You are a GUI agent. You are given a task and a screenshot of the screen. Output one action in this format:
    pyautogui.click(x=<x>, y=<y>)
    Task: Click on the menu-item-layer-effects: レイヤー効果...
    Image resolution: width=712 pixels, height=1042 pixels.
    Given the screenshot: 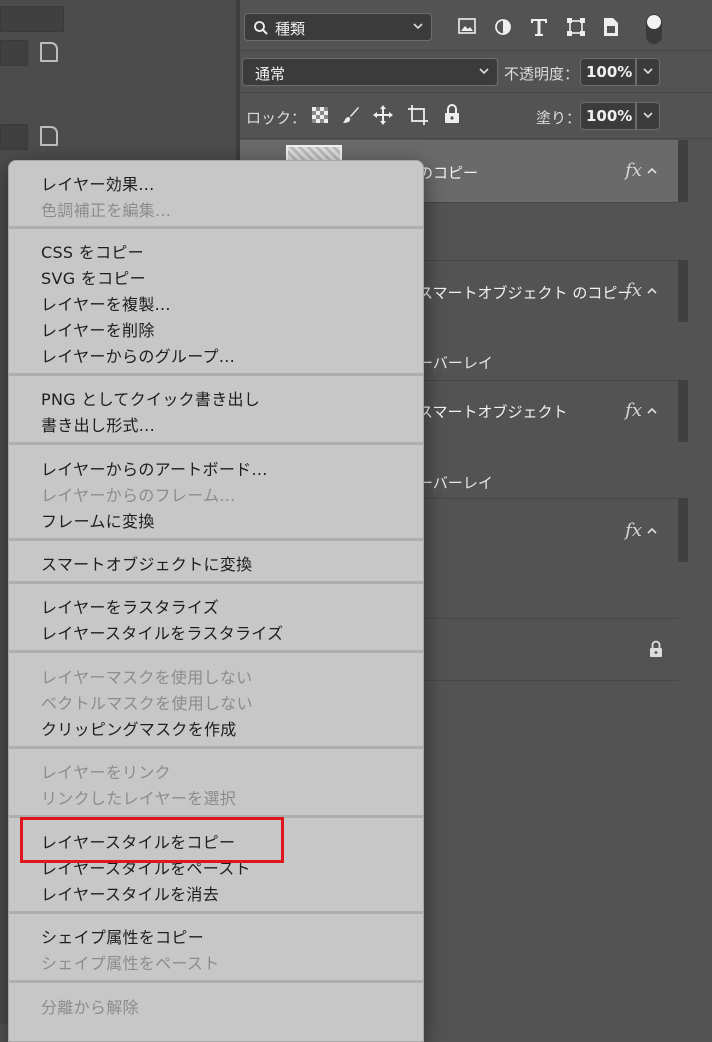 What is the action you would take?
    pyautogui.click(x=97, y=183)
    